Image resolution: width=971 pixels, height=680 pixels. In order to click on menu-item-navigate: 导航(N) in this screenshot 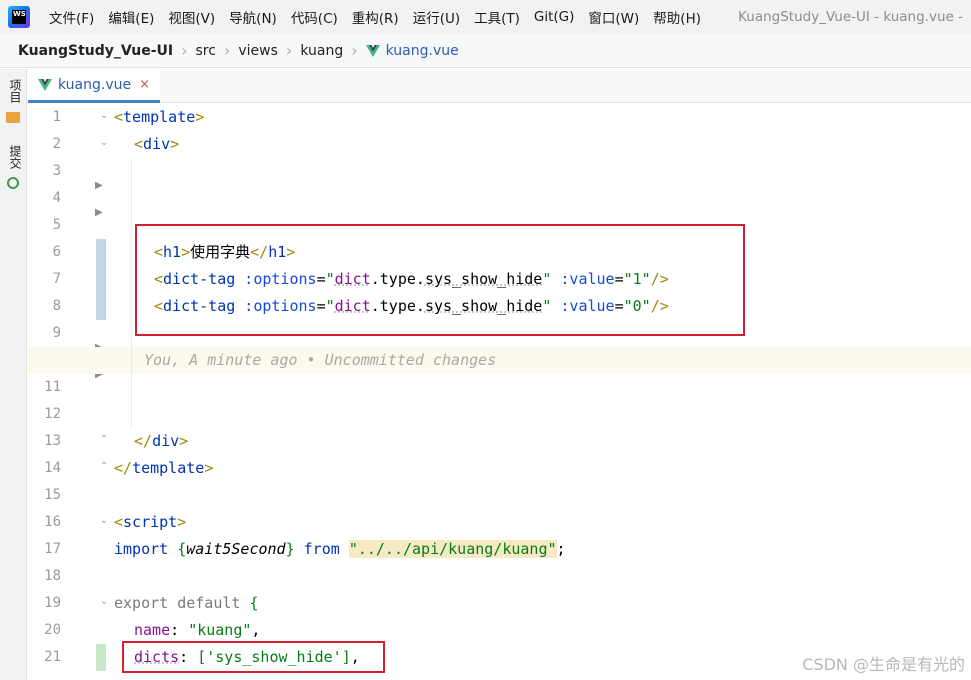, I will do `click(253, 17)`.